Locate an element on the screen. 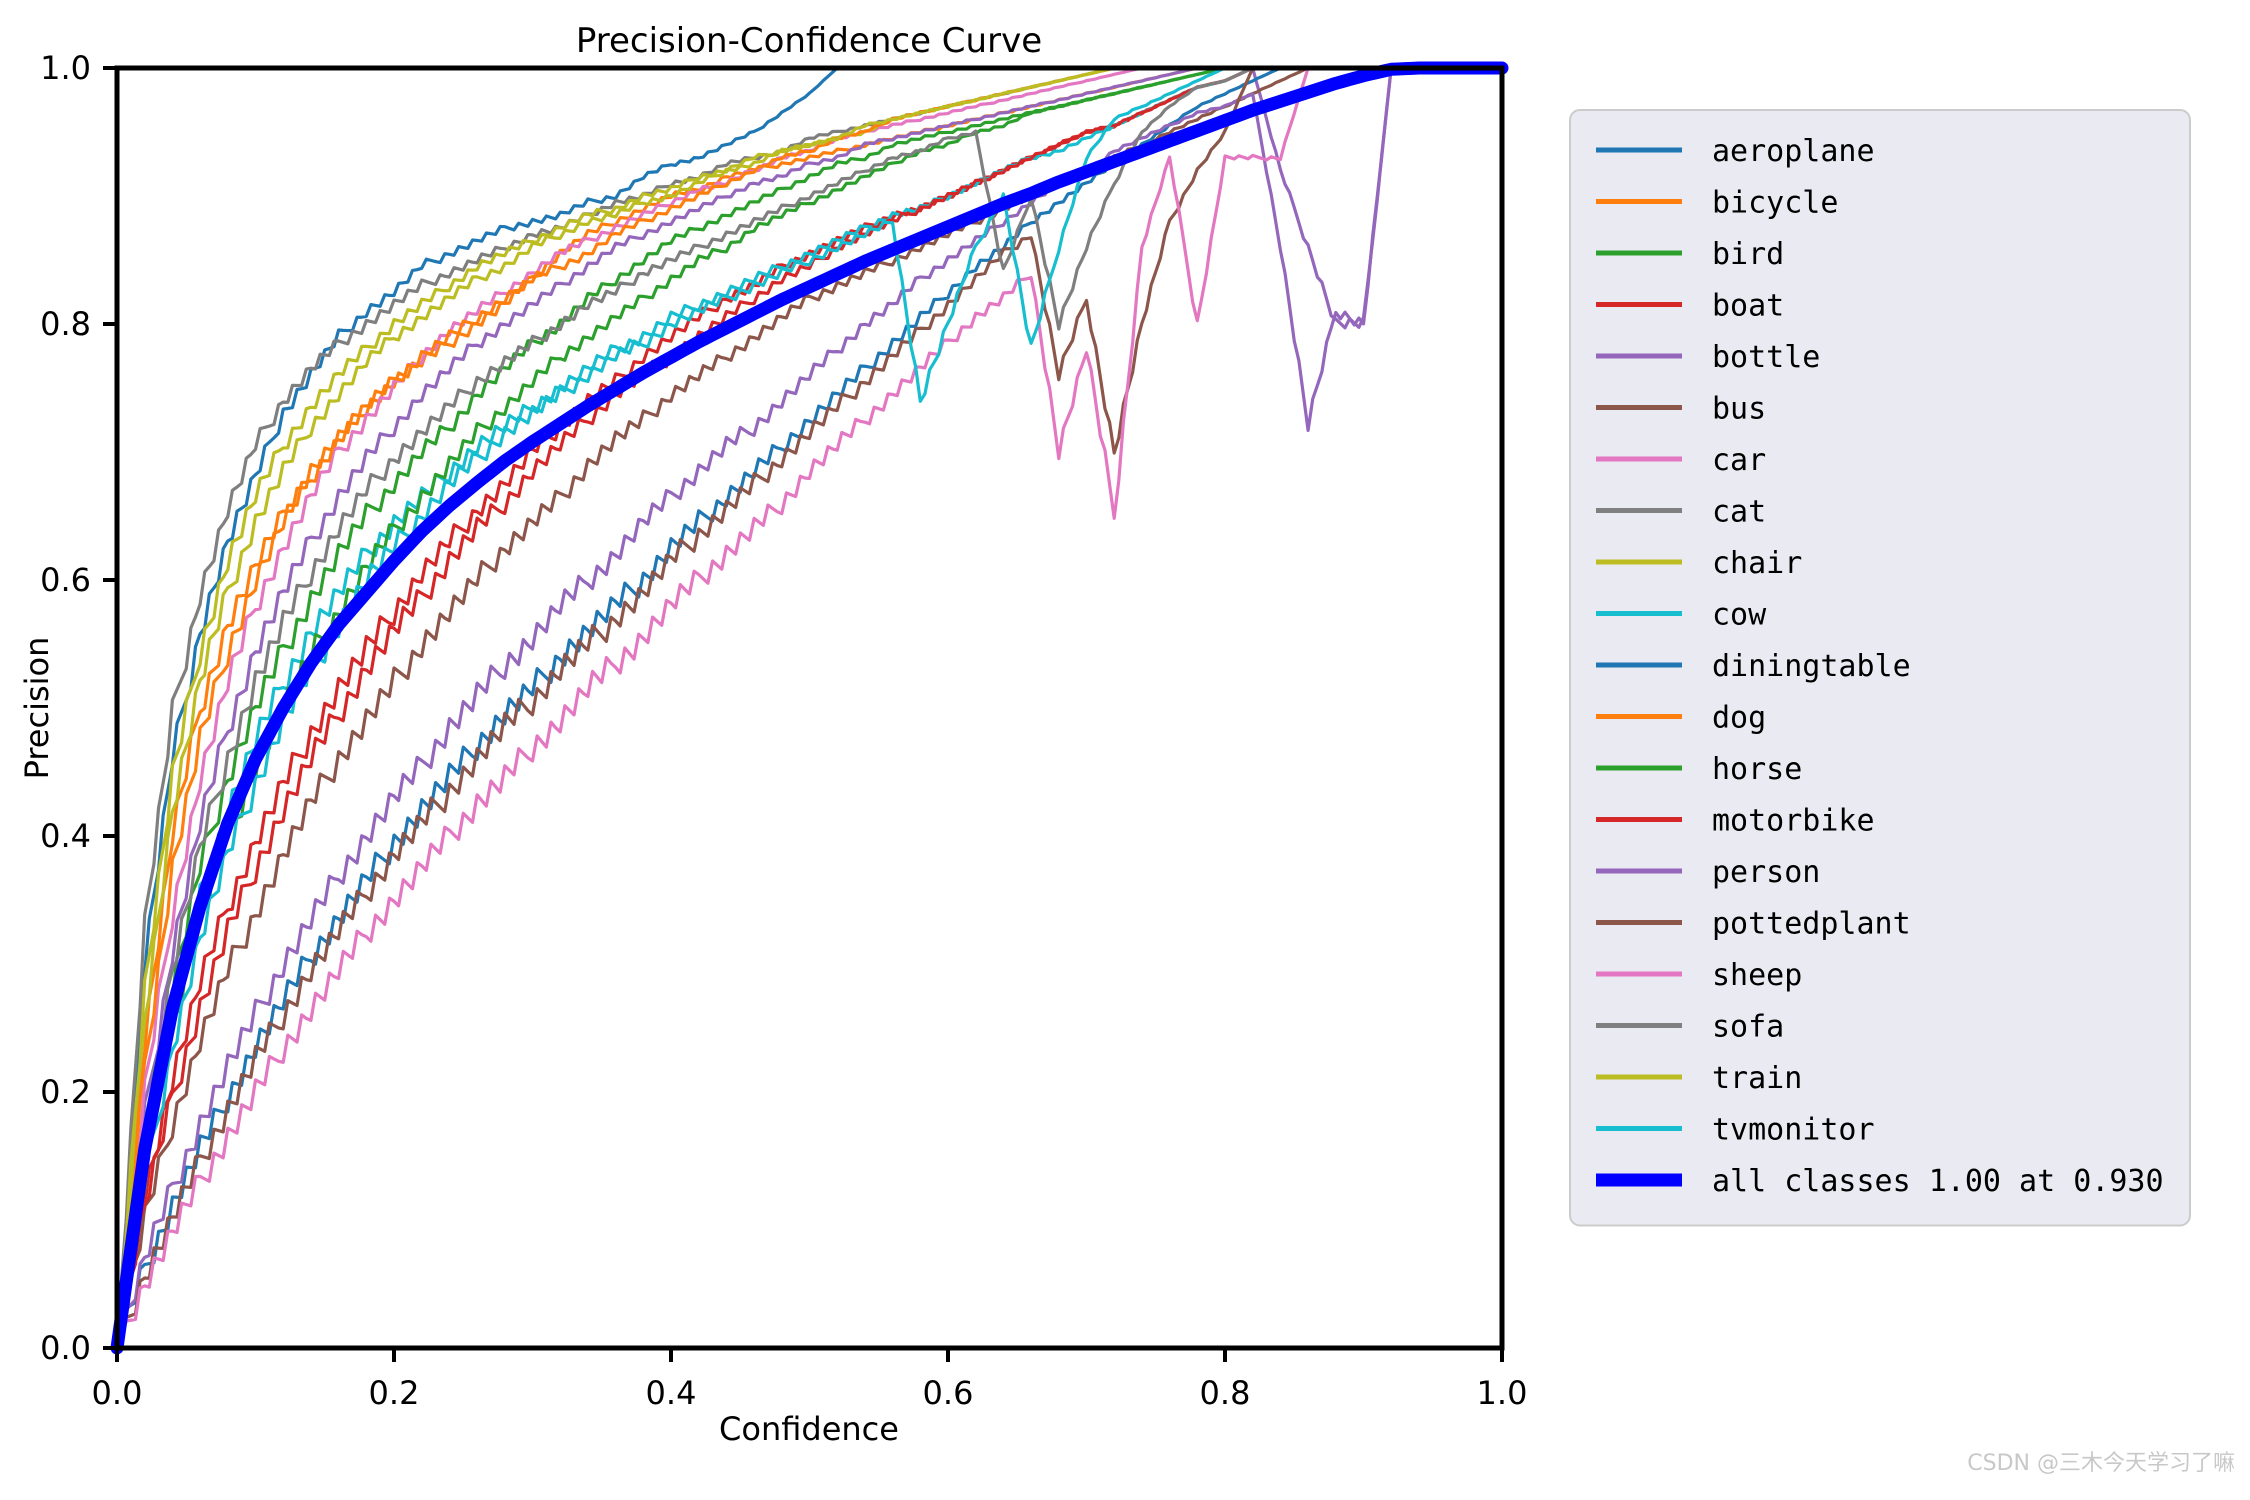 The image size is (2250, 1500). legend-label: diningtable is located at coordinates (1811, 666).